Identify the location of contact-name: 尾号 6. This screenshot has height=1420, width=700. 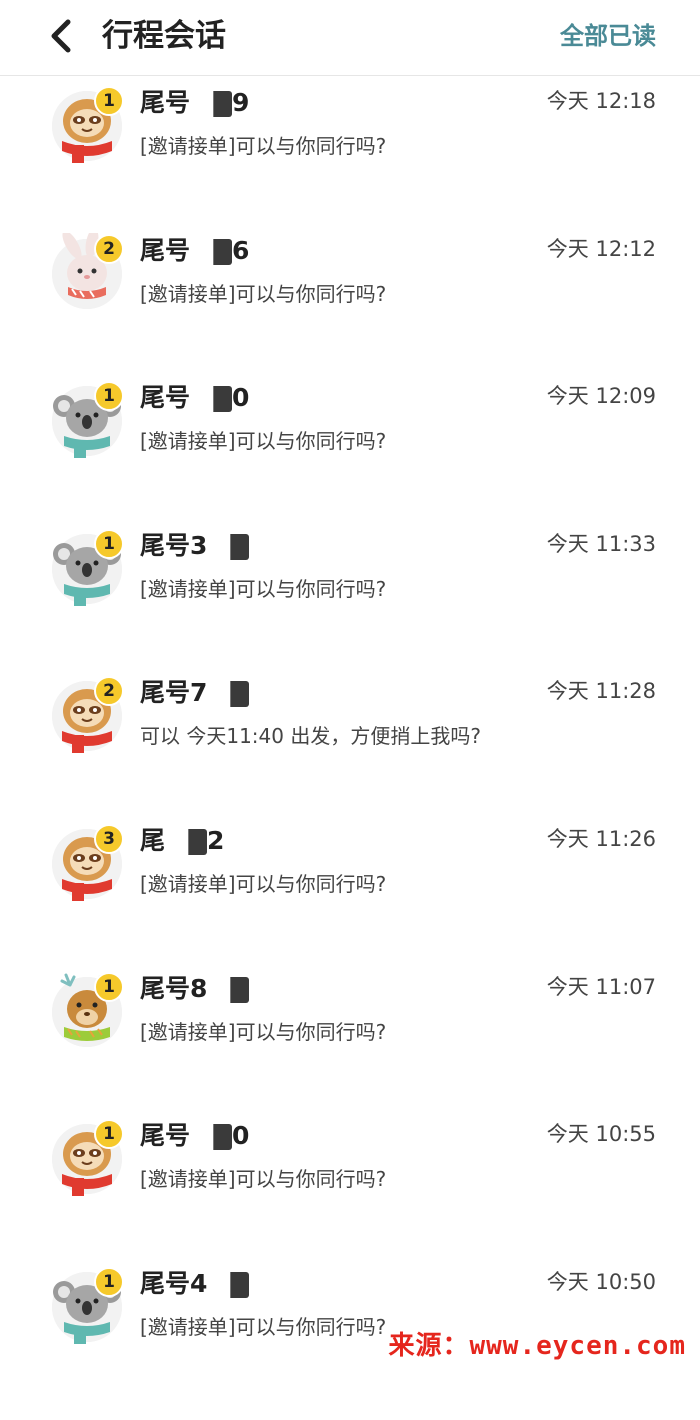
(194, 251).